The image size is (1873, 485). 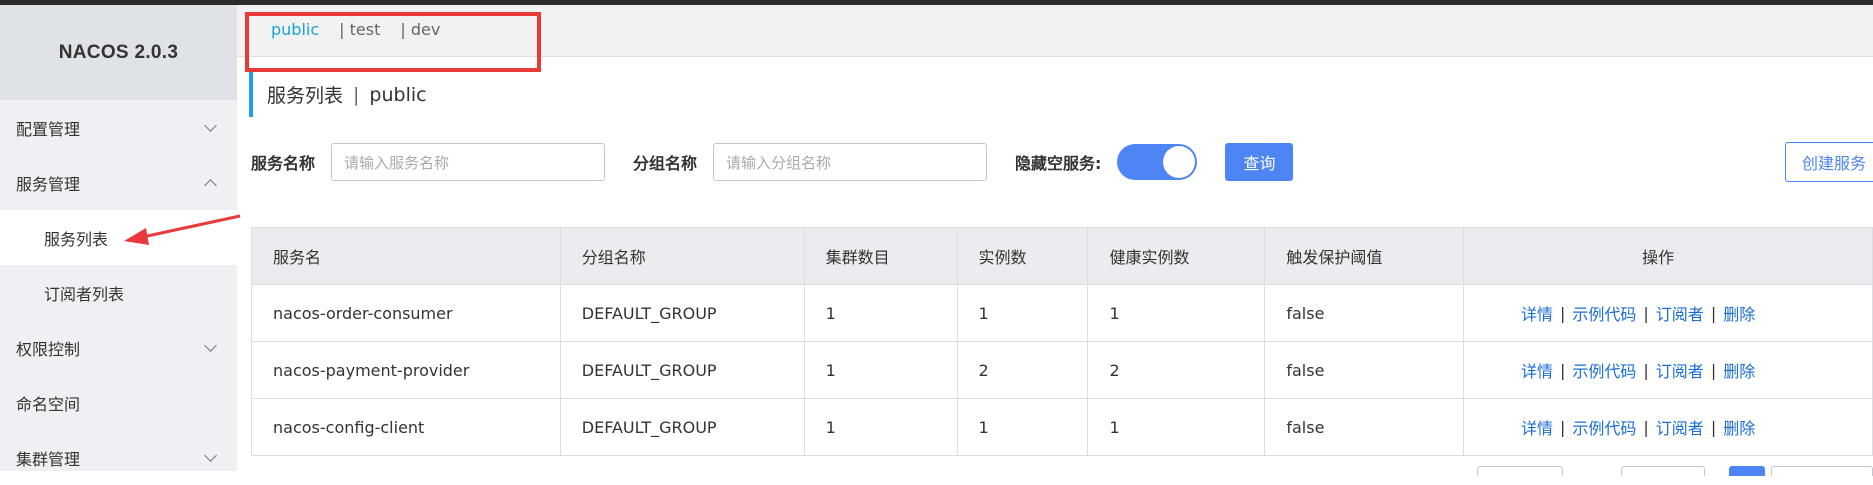 I want to click on current-page-button, so click(x=1747, y=471).